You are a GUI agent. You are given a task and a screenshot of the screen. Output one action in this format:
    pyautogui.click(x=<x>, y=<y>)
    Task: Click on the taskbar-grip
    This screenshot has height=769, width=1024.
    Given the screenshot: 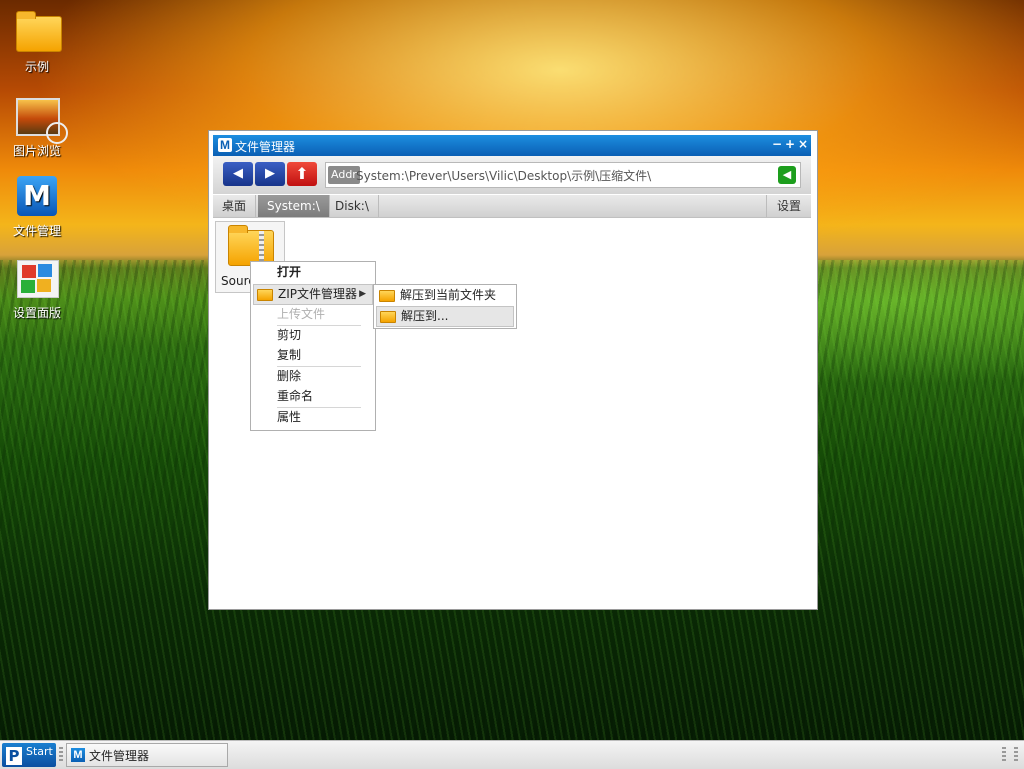 What is the action you would take?
    pyautogui.click(x=61, y=755)
    